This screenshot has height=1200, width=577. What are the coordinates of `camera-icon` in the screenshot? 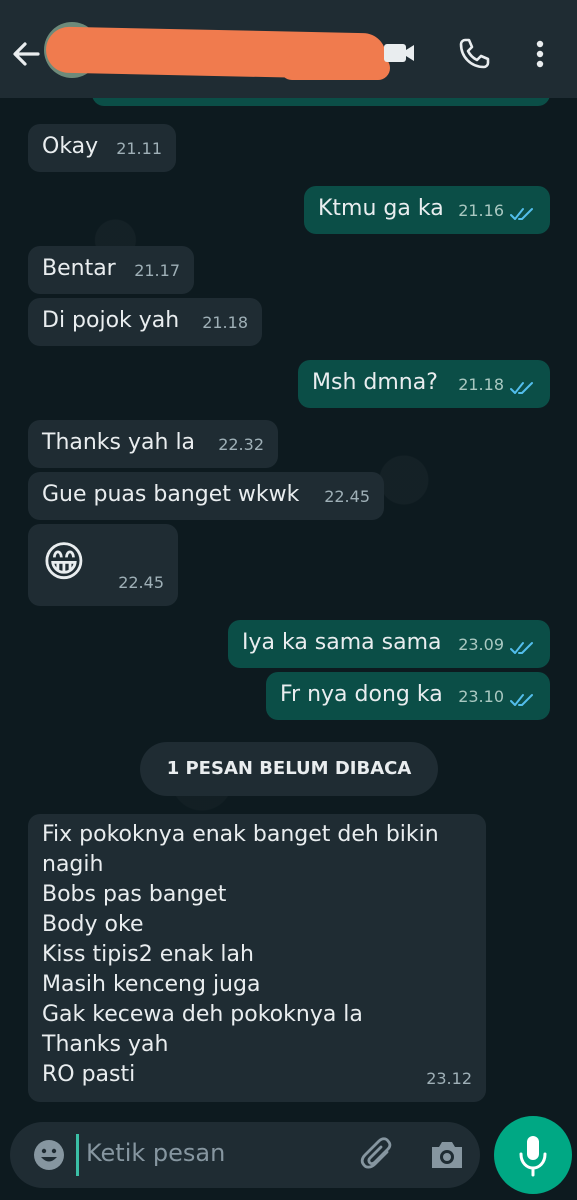 It's located at (447, 1155).